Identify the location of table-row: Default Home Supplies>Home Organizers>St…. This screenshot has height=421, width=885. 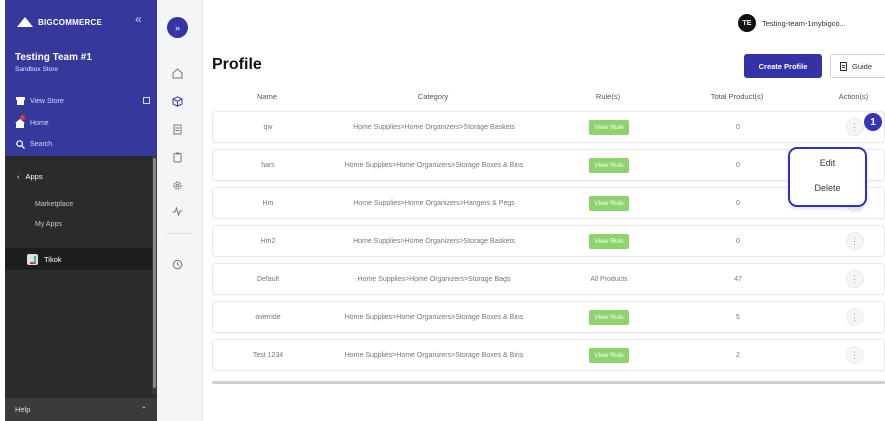
(548, 279).